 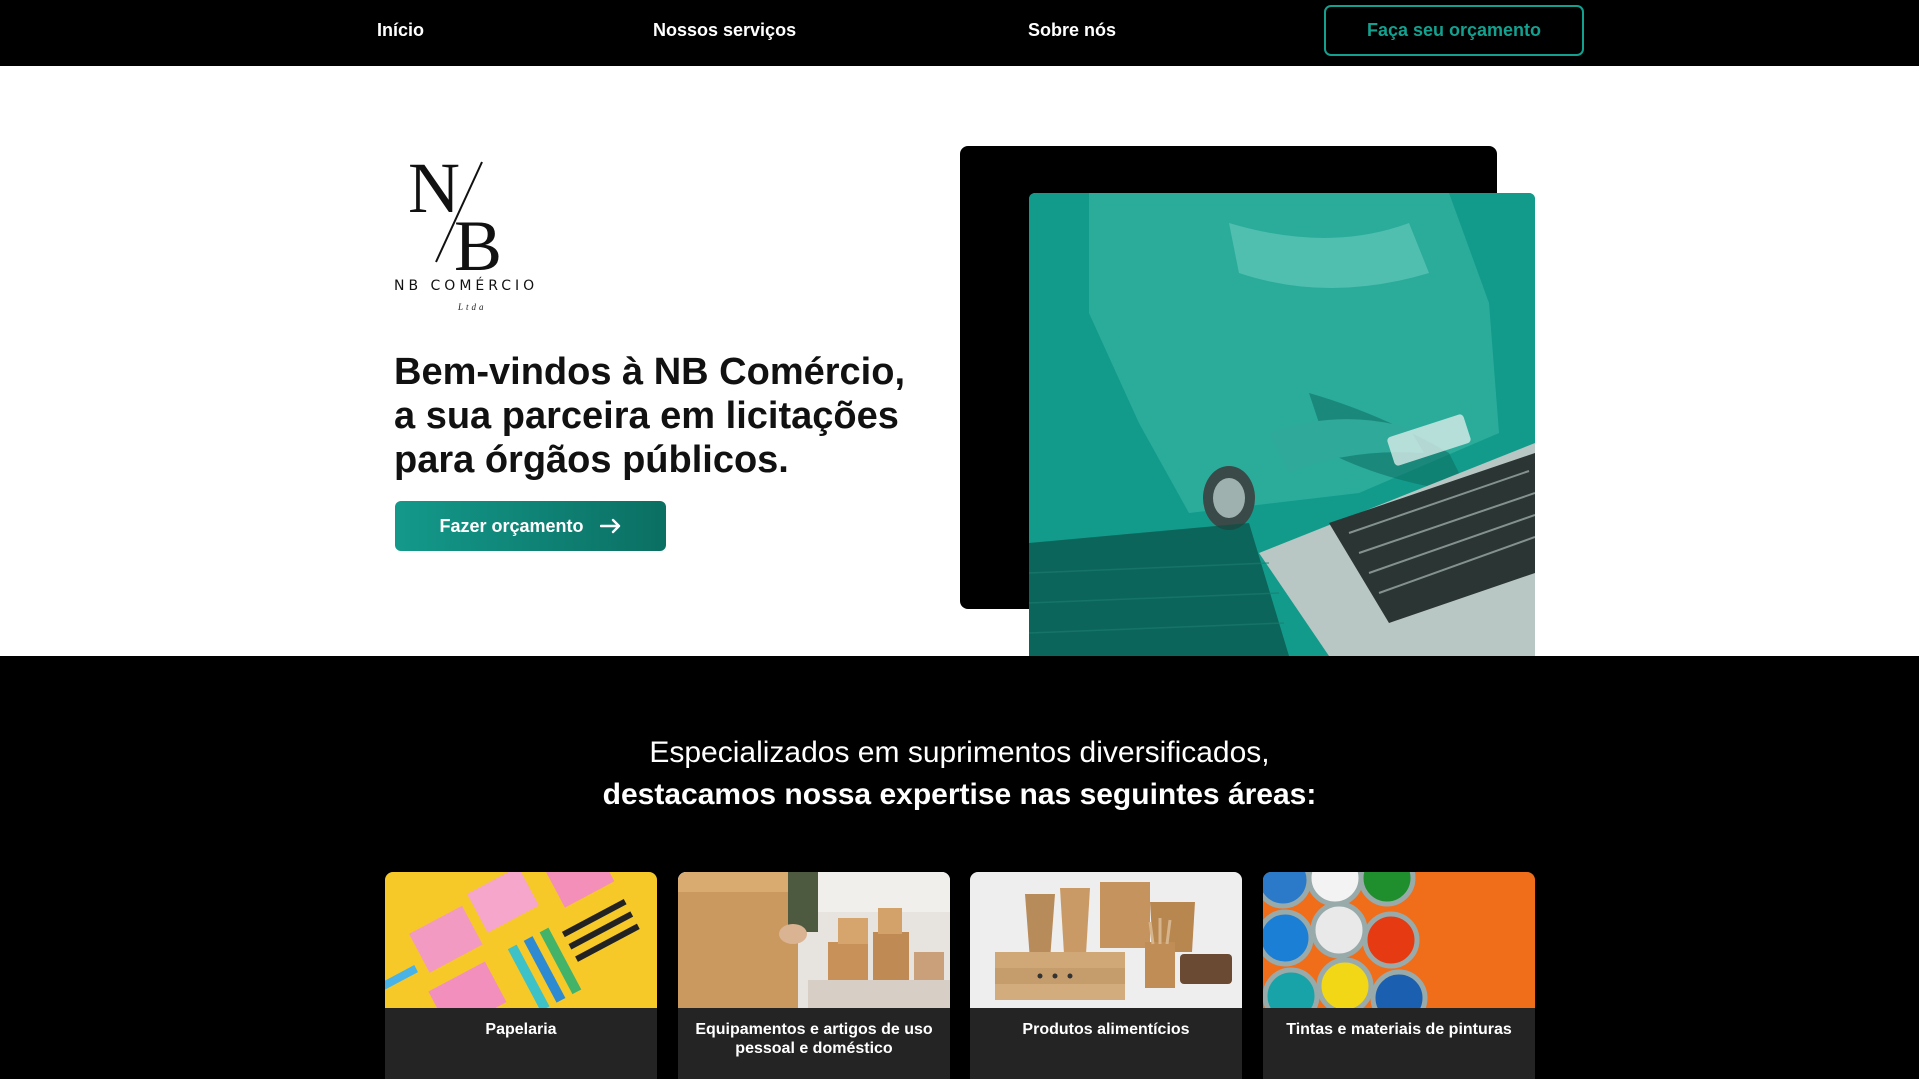 I want to click on nav-quote-button: Faça seu orçamento, so click(x=1454, y=30).